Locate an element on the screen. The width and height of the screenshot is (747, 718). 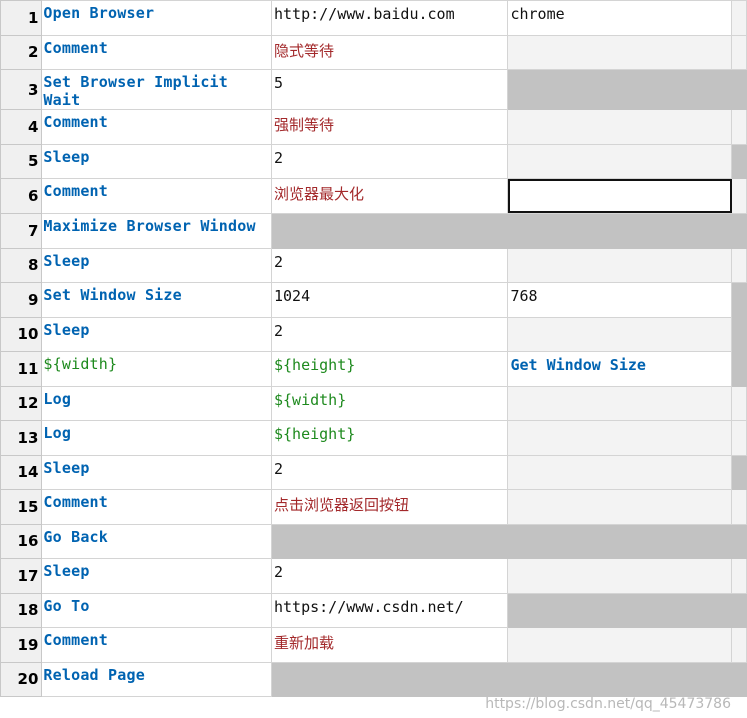
row-number: 10 is located at coordinates (21, 334).